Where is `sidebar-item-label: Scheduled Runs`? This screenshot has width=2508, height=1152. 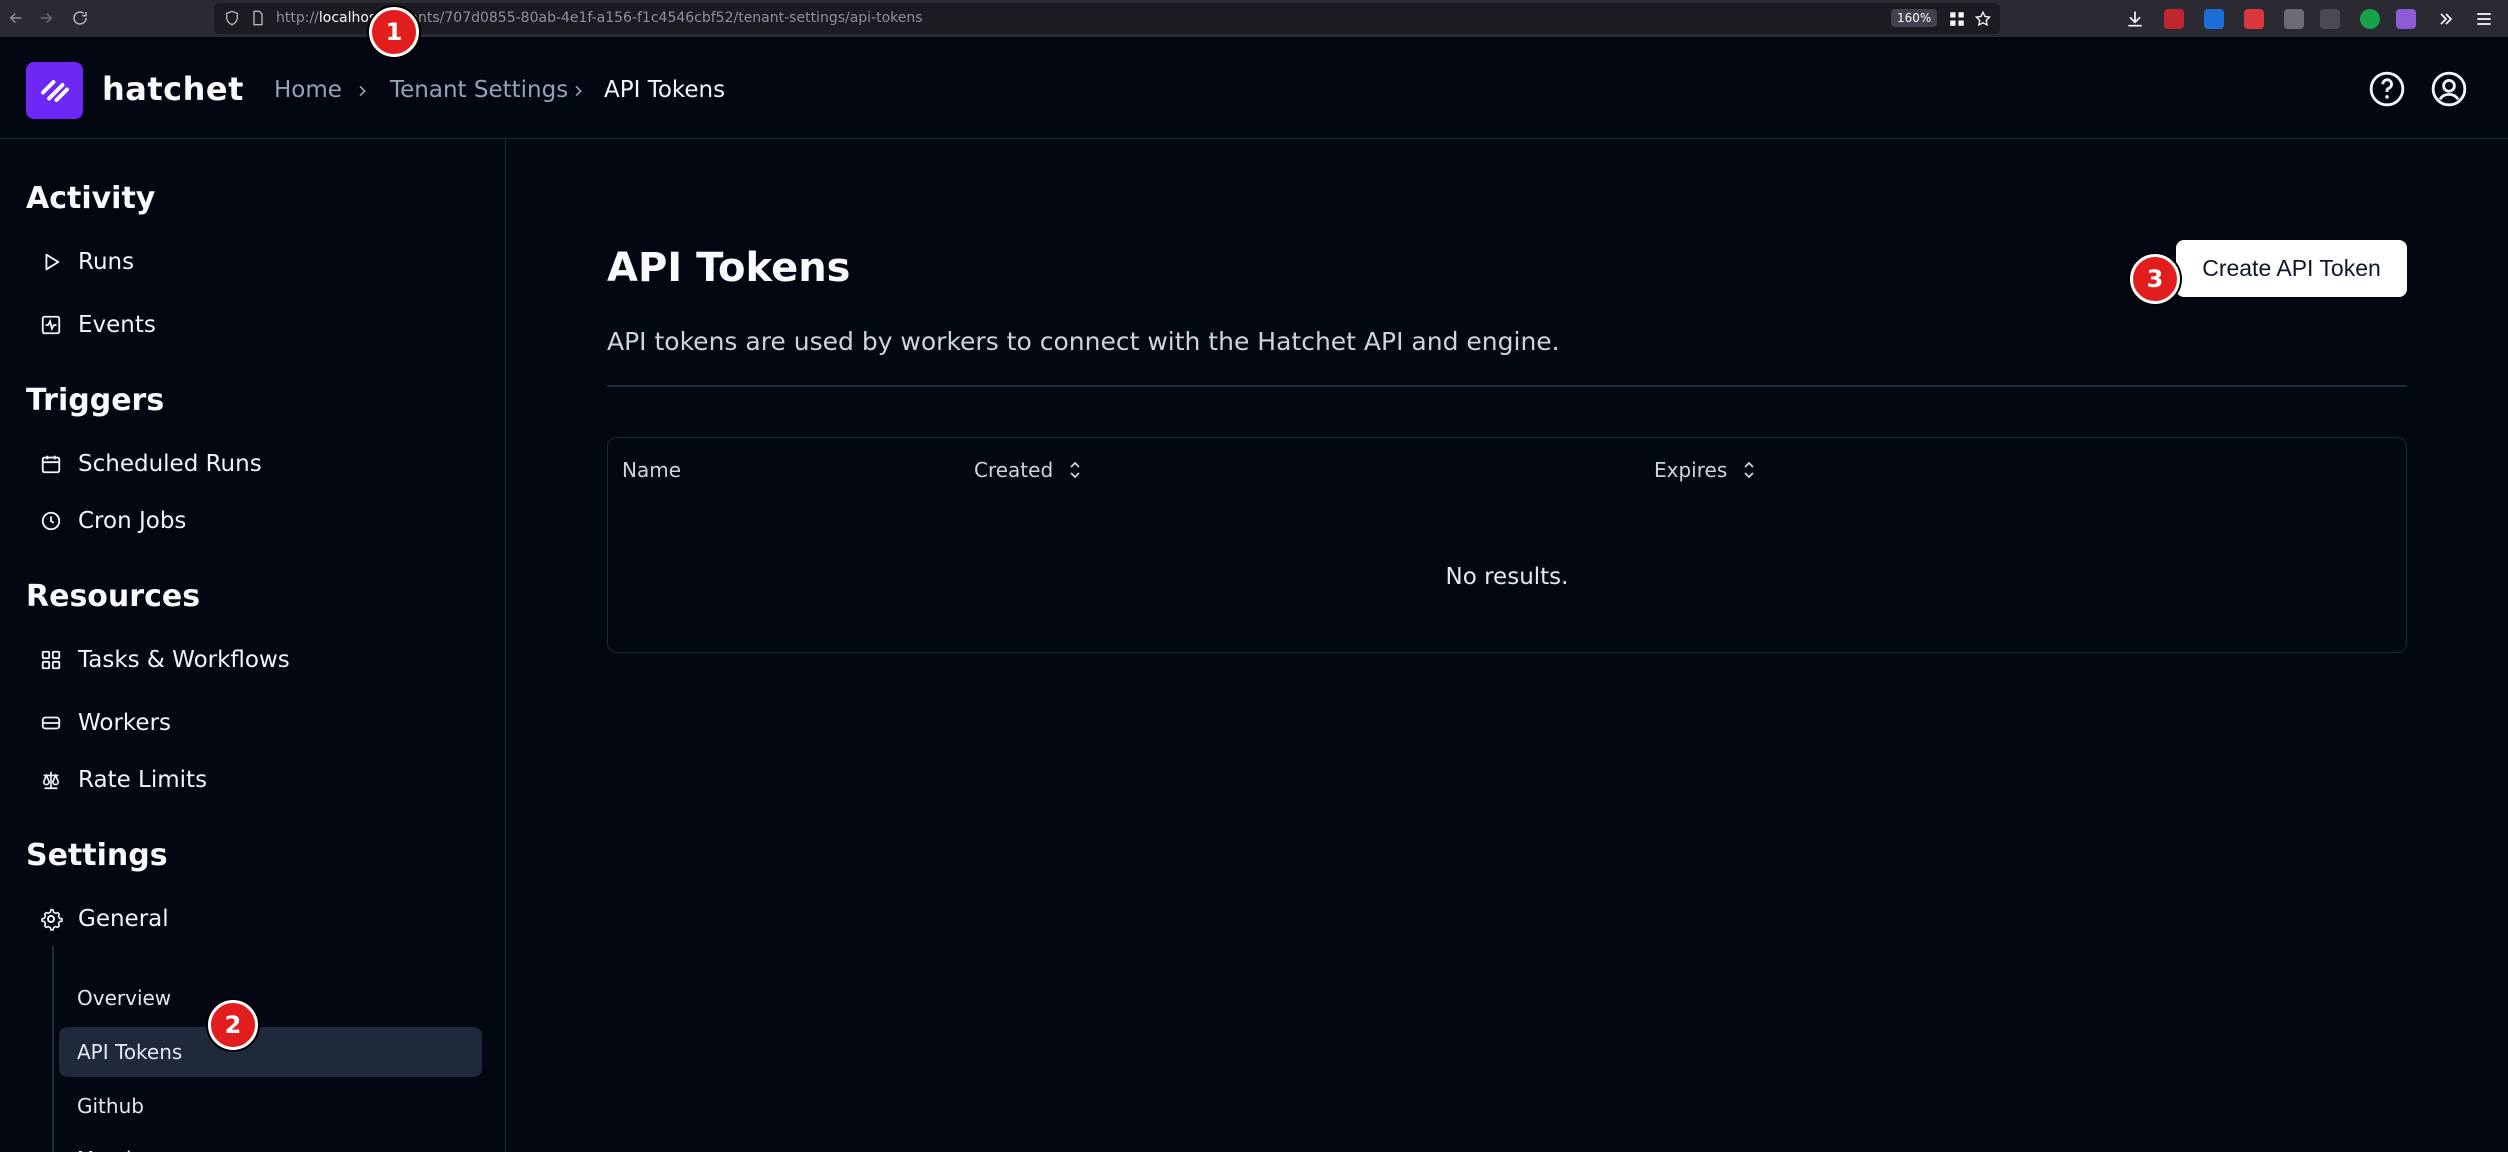 sidebar-item-label: Scheduled Runs is located at coordinates (170, 464).